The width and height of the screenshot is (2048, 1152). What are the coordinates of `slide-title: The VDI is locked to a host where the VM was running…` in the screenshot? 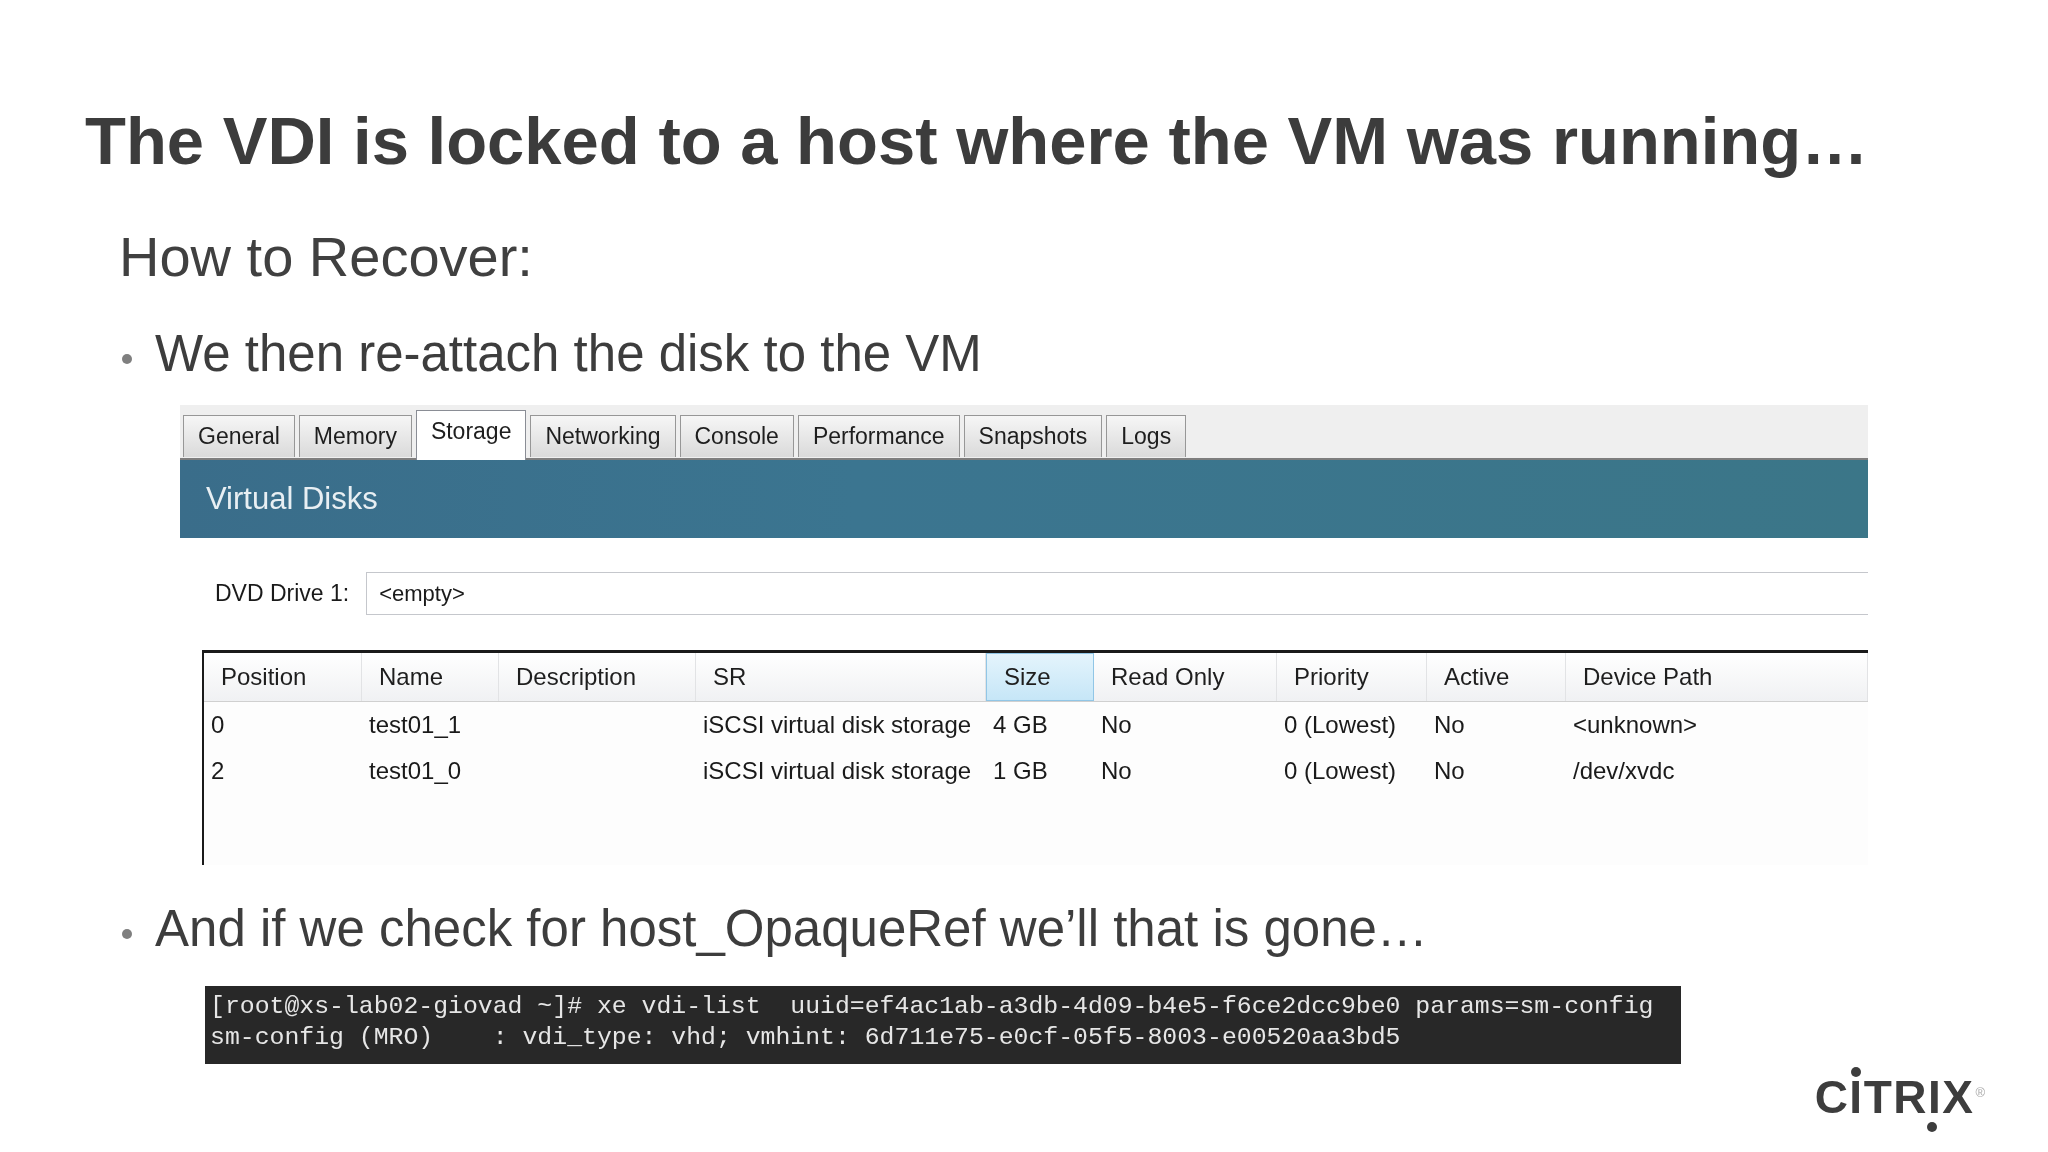 It's located at (977, 141).